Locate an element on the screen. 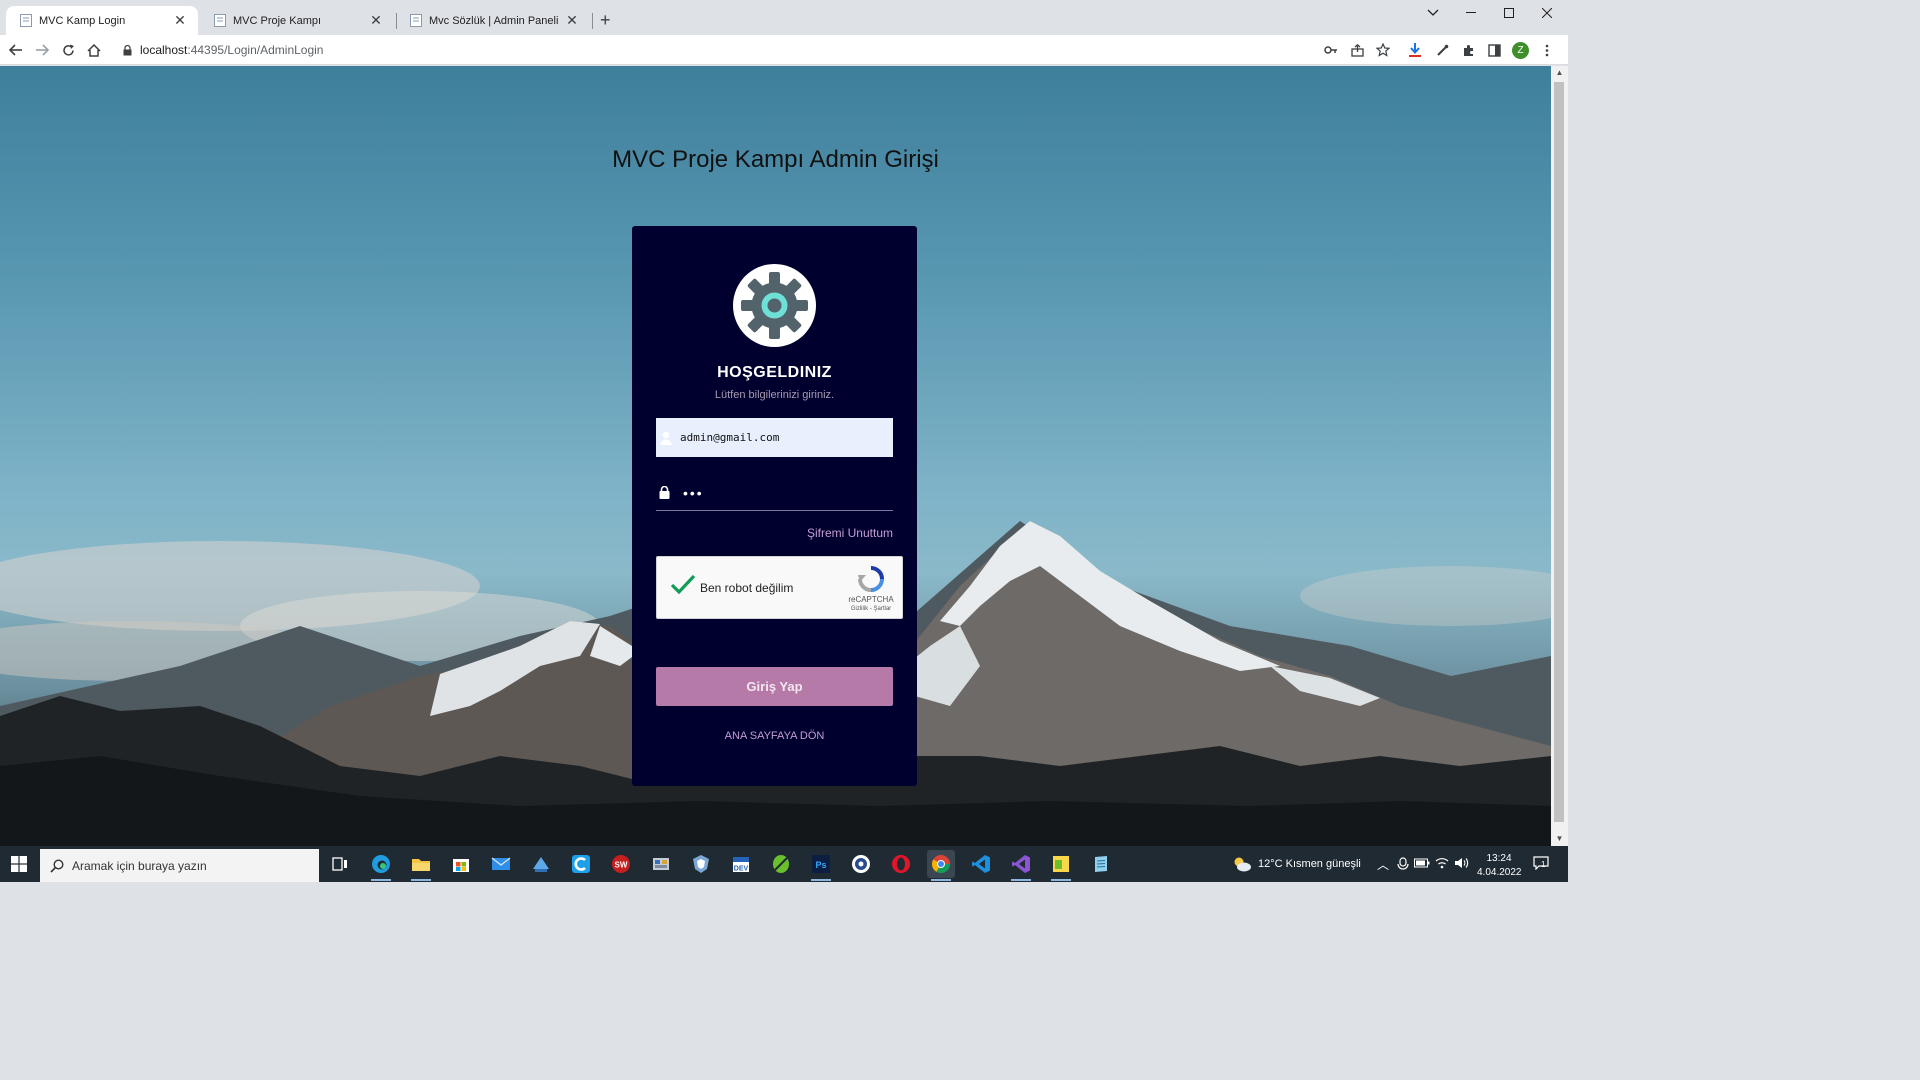  bookmark-star-icon is located at coordinates (1383, 50).